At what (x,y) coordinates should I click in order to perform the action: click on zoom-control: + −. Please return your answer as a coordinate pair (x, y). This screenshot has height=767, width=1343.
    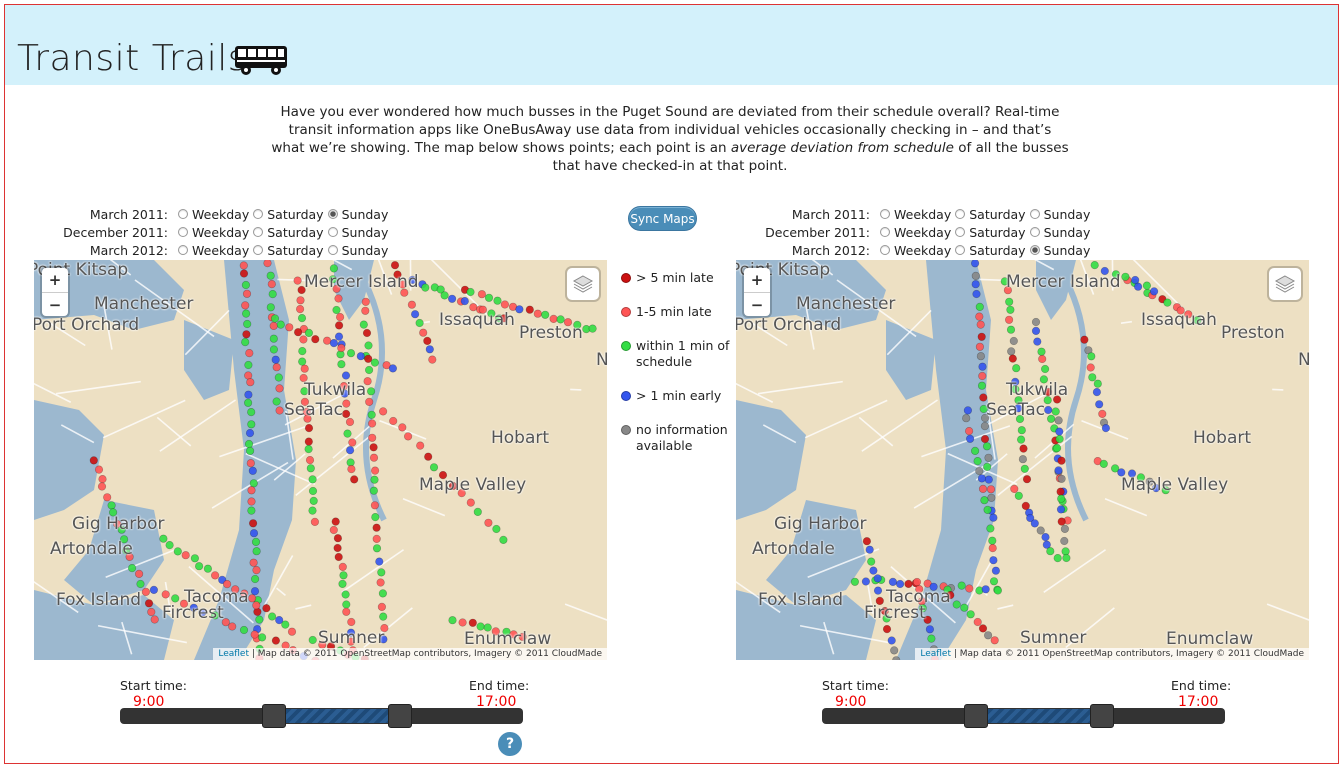
    Looking at the image, I should click on (55, 292).